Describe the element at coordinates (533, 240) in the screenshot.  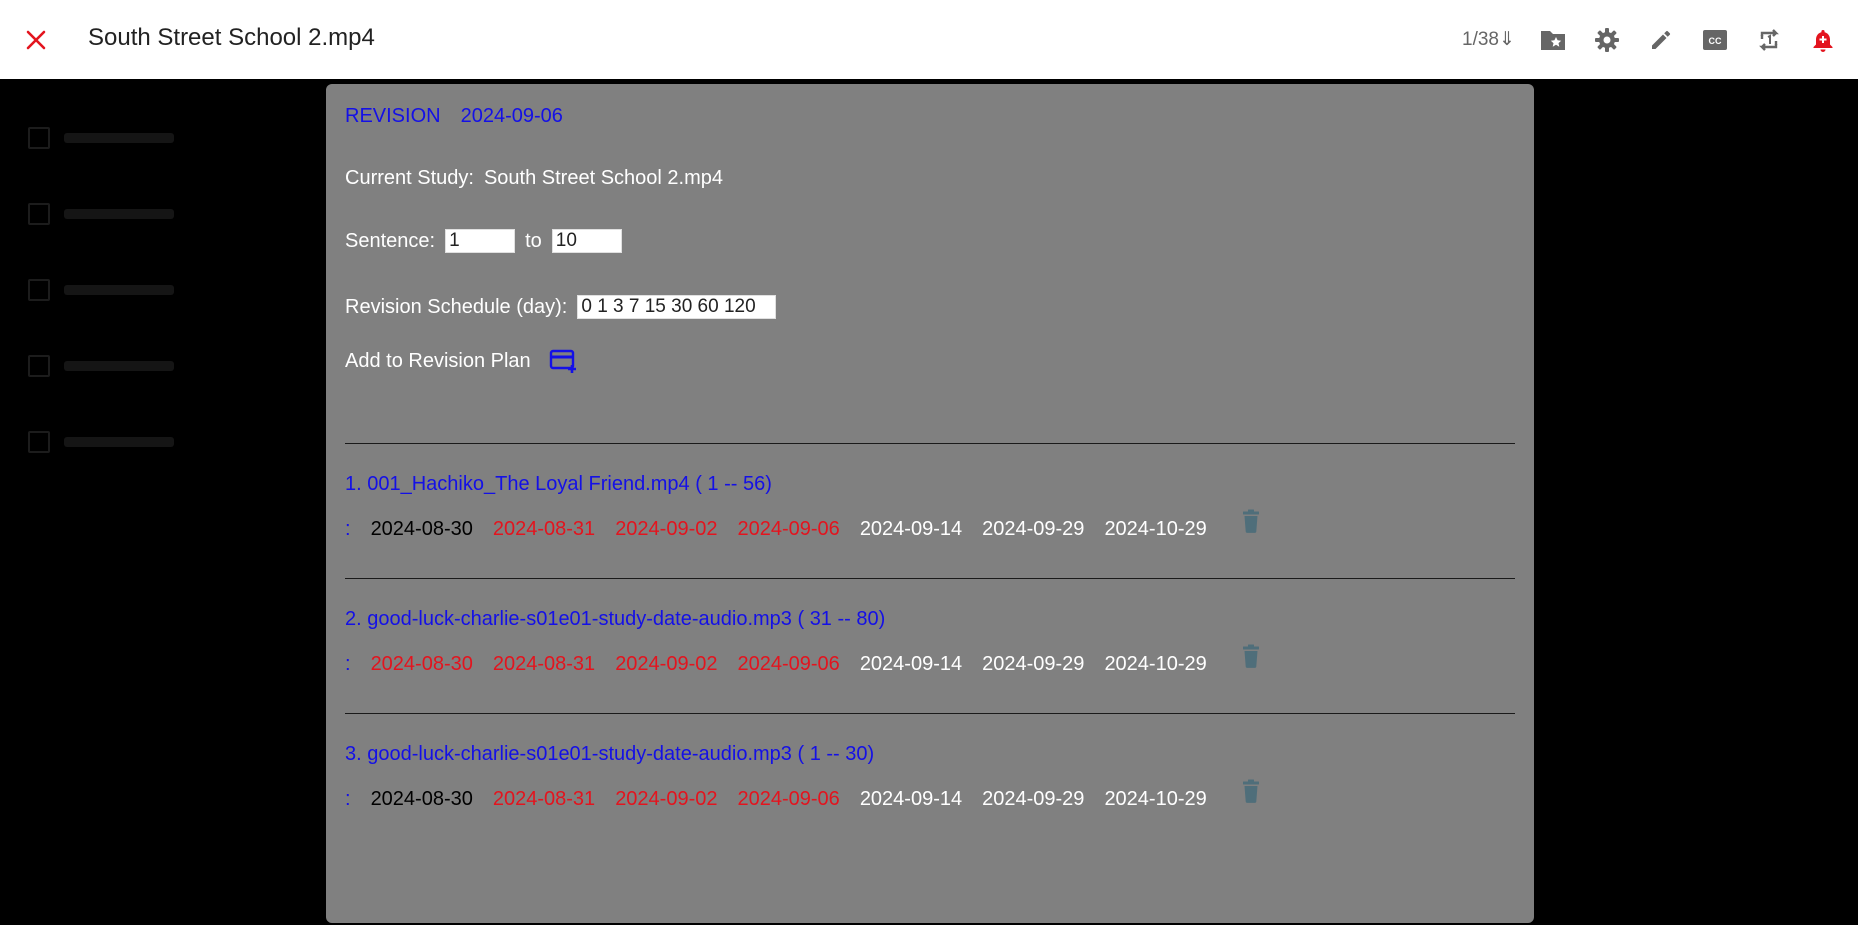
I see `sentence-to-label: to` at that location.